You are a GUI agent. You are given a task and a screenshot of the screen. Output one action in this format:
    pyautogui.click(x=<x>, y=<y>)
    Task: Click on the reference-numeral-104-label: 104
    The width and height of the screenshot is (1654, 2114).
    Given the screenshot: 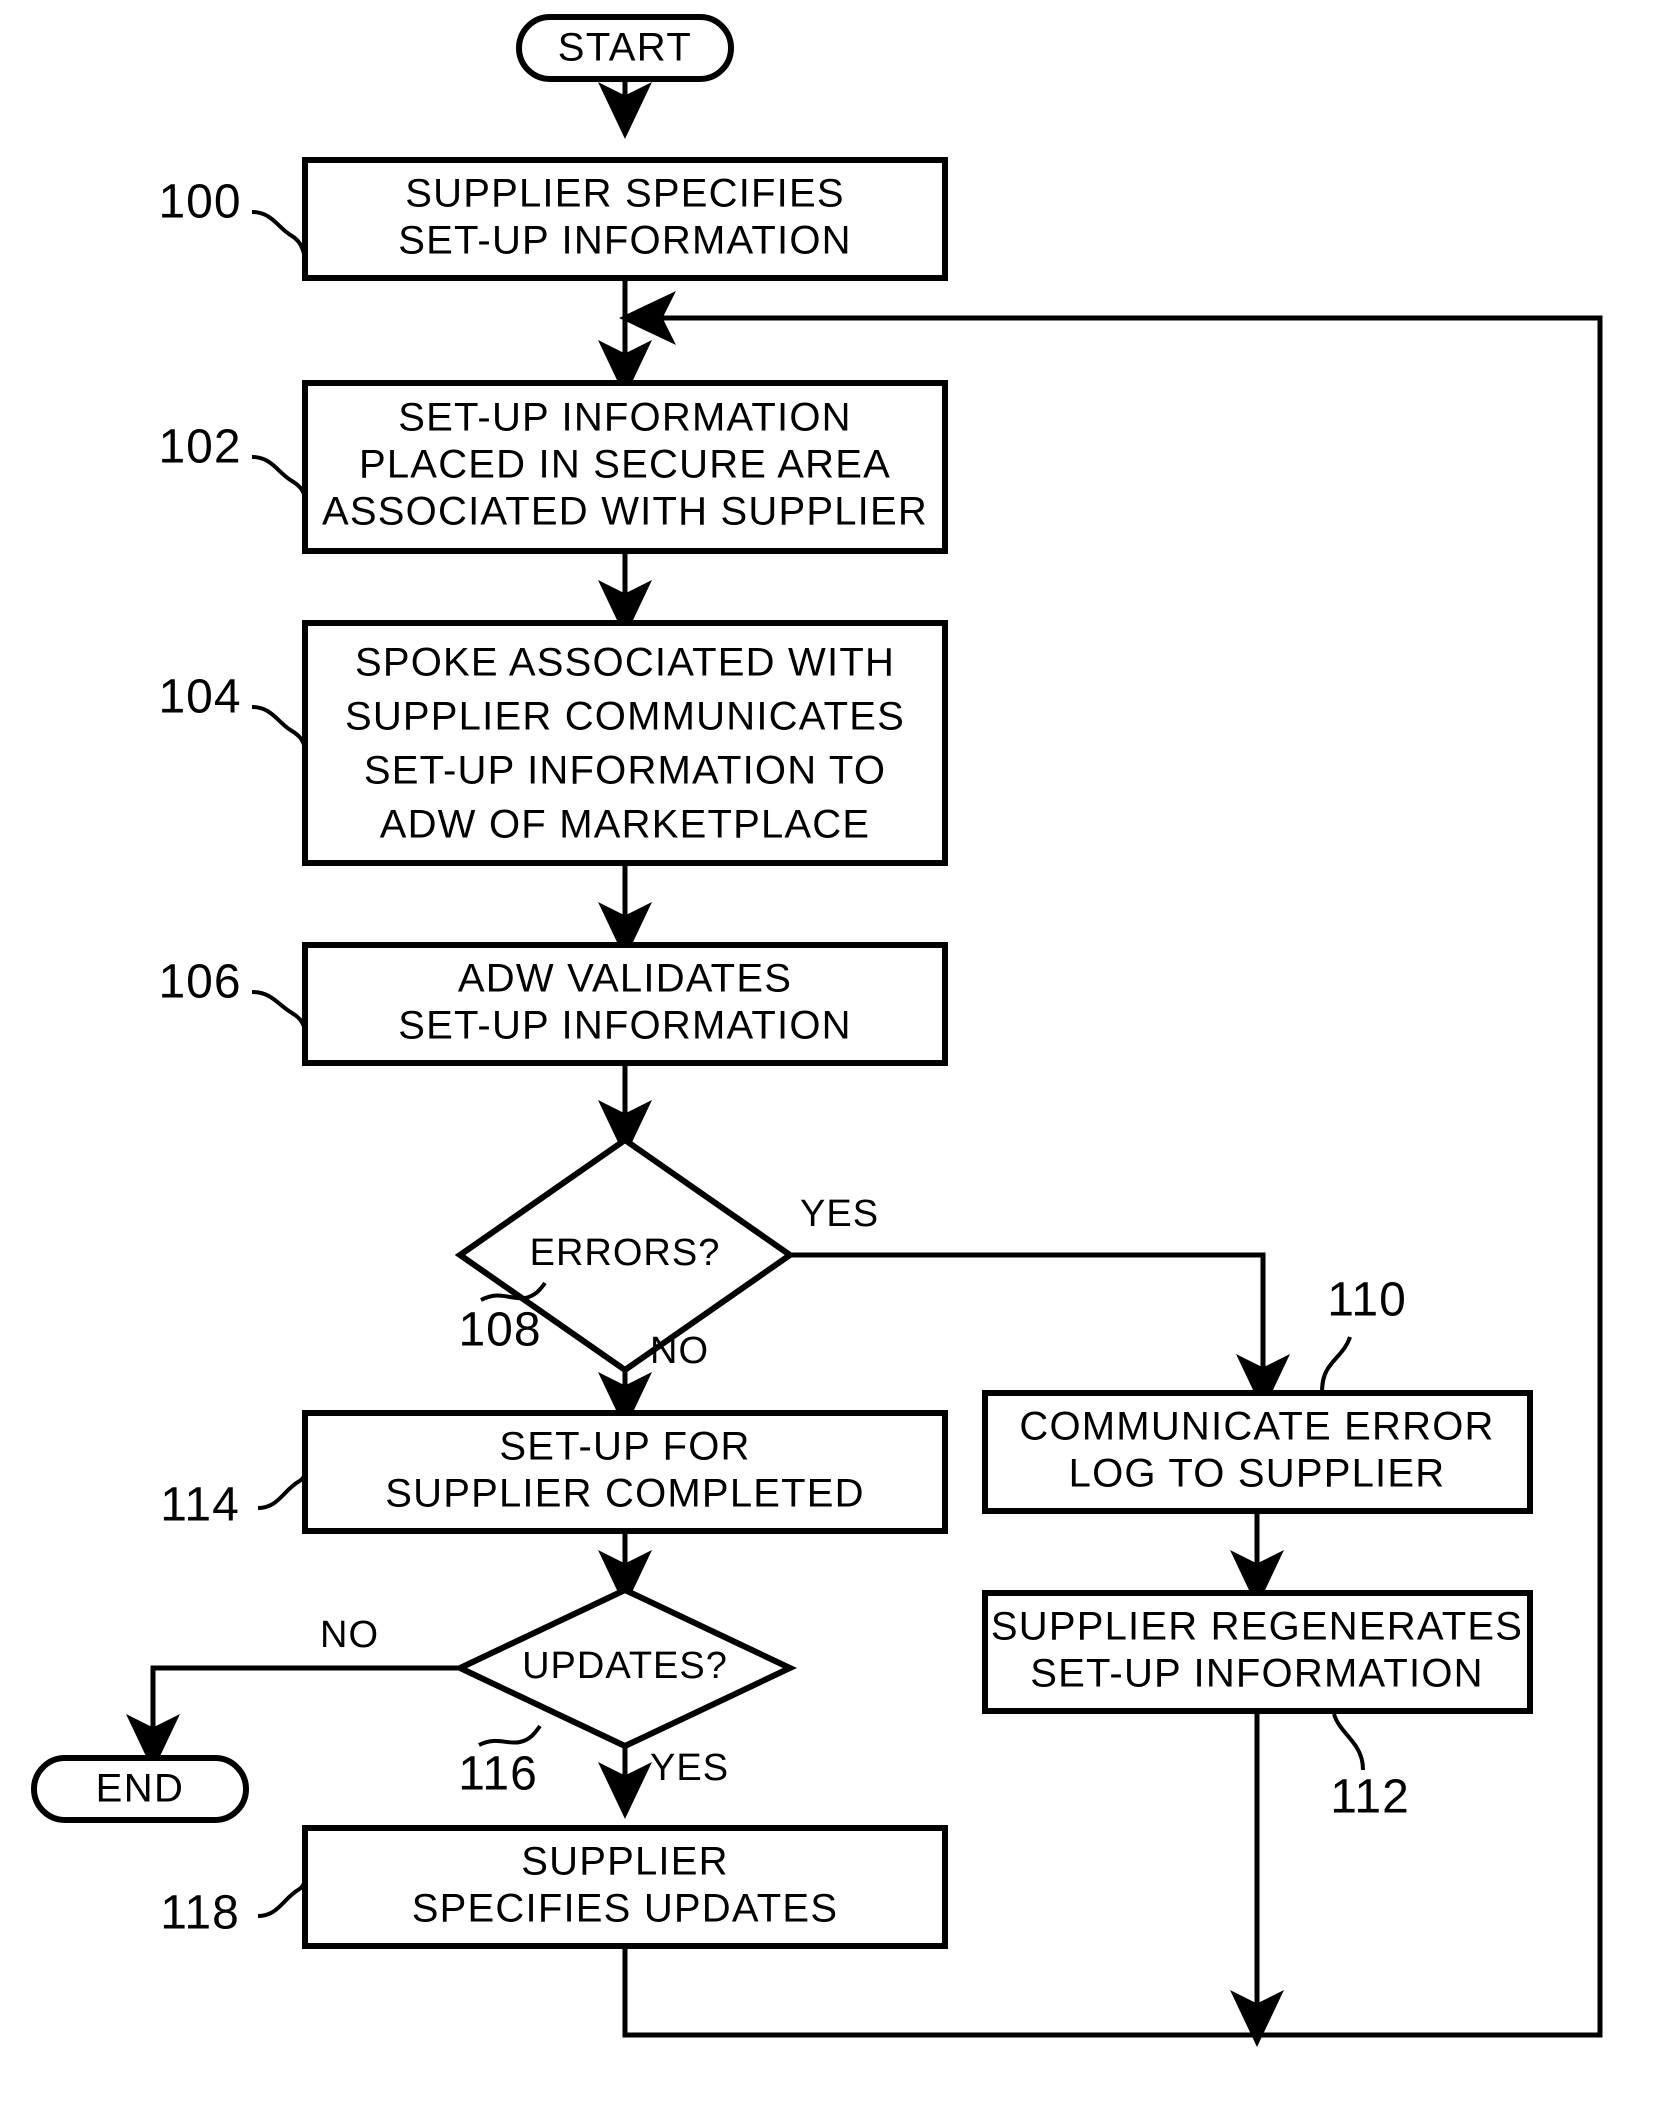 What is the action you would take?
    pyautogui.click(x=199, y=697)
    